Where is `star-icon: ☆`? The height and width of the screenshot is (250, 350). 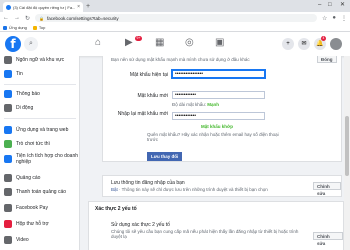
star-icon: ☆ is located at coordinates (324, 18).